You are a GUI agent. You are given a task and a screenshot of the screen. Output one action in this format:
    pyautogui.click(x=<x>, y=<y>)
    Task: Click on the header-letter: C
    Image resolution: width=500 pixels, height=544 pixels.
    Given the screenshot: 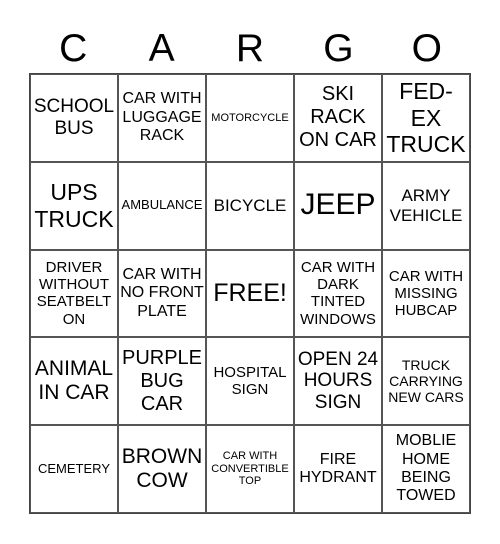 What is the action you would take?
    pyautogui.click(x=73, y=48)
    